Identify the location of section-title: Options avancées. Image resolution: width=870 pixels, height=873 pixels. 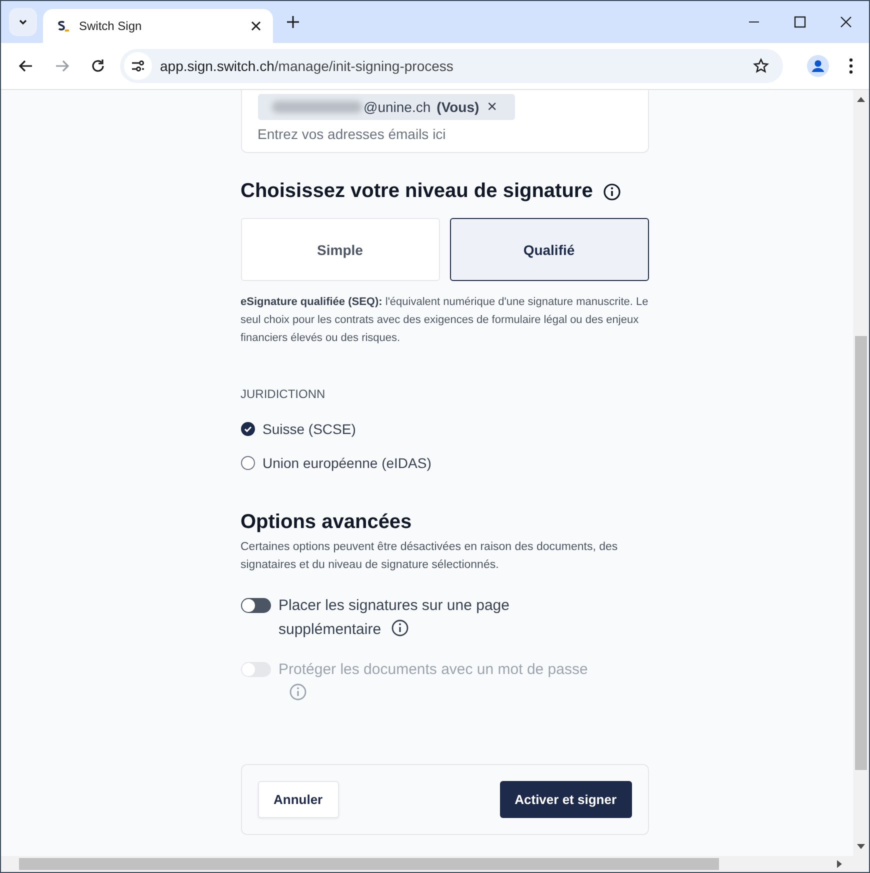
(326, 522).